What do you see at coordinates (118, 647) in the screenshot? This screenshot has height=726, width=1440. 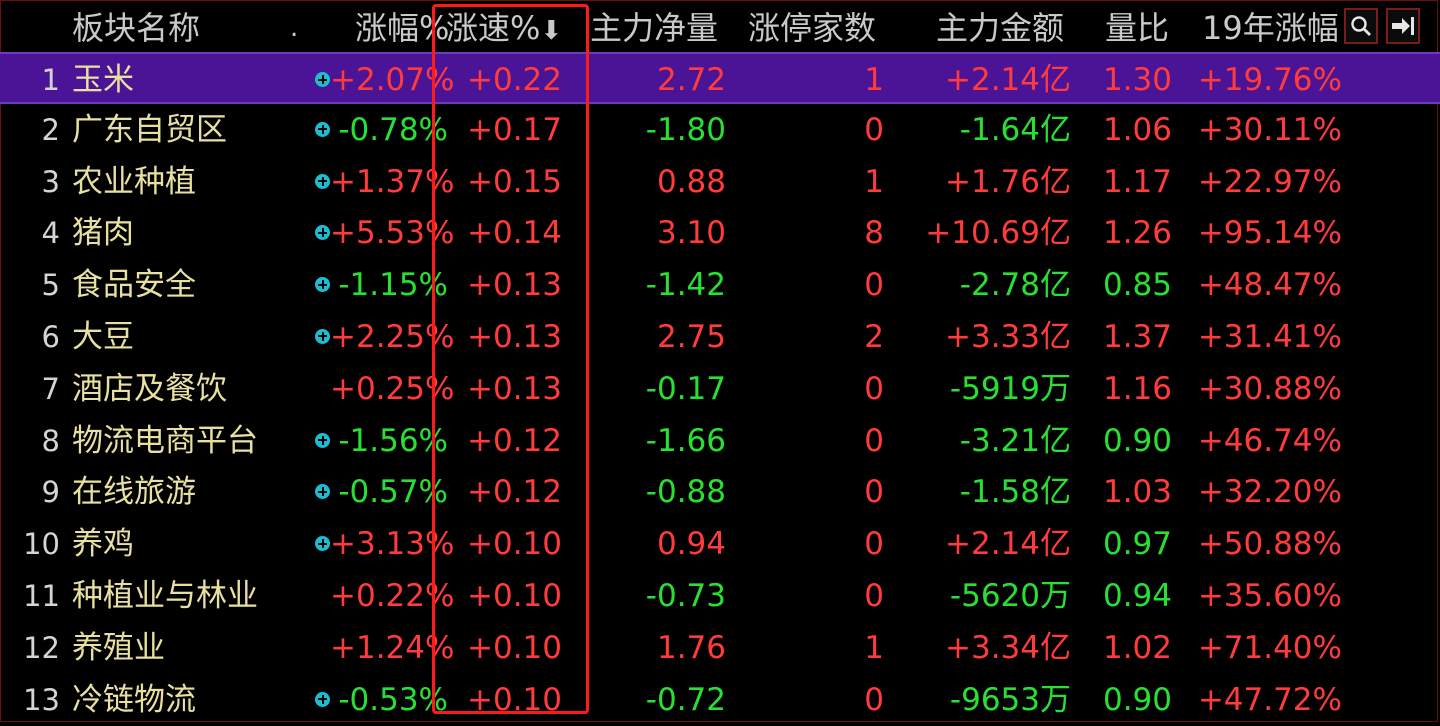 I see `sector-name: 养殖业` at bounding box center [118, 647].